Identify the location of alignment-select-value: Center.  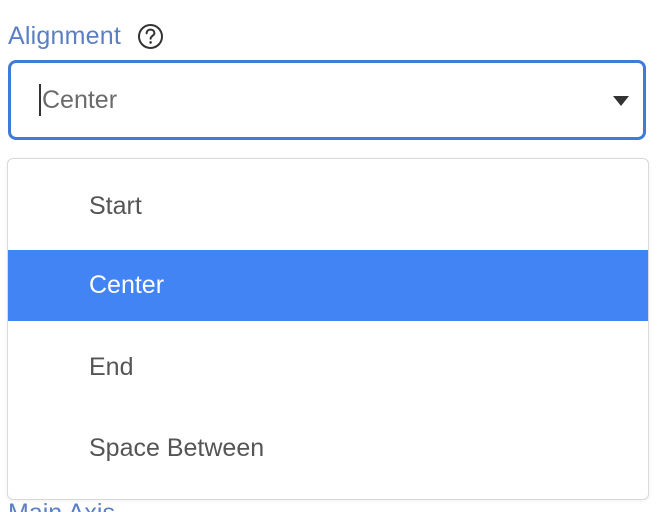
(80, 99).